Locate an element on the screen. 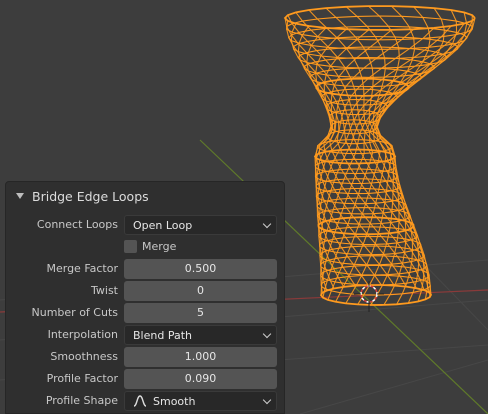 The image size is (488, 414). mesh-edge-loop is located at coordinates (369, 67).